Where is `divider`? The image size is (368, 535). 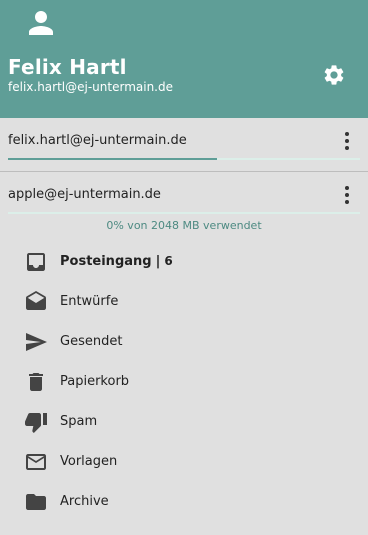 divider is located at coordinates (184, 171).